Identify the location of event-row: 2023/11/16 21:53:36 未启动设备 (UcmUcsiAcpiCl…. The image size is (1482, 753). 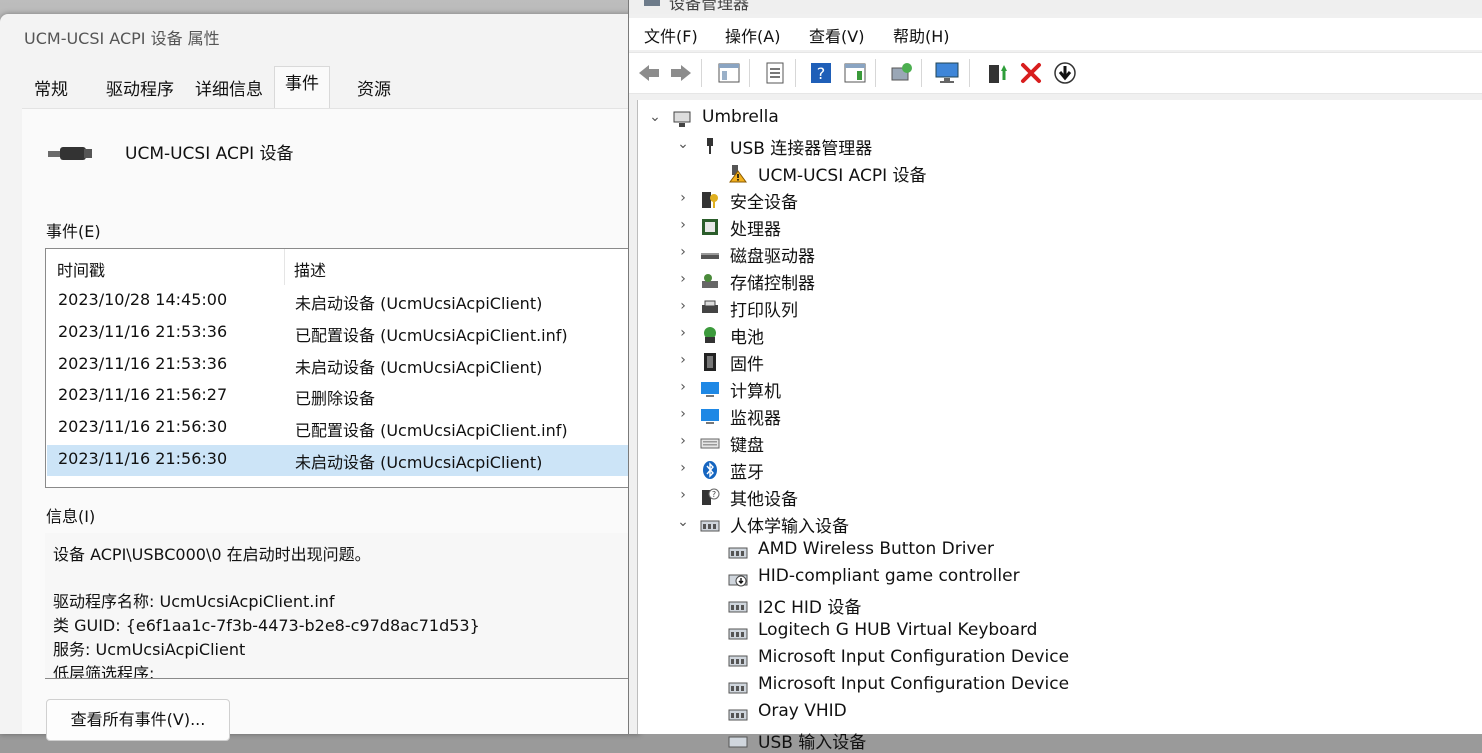
(342, 365).